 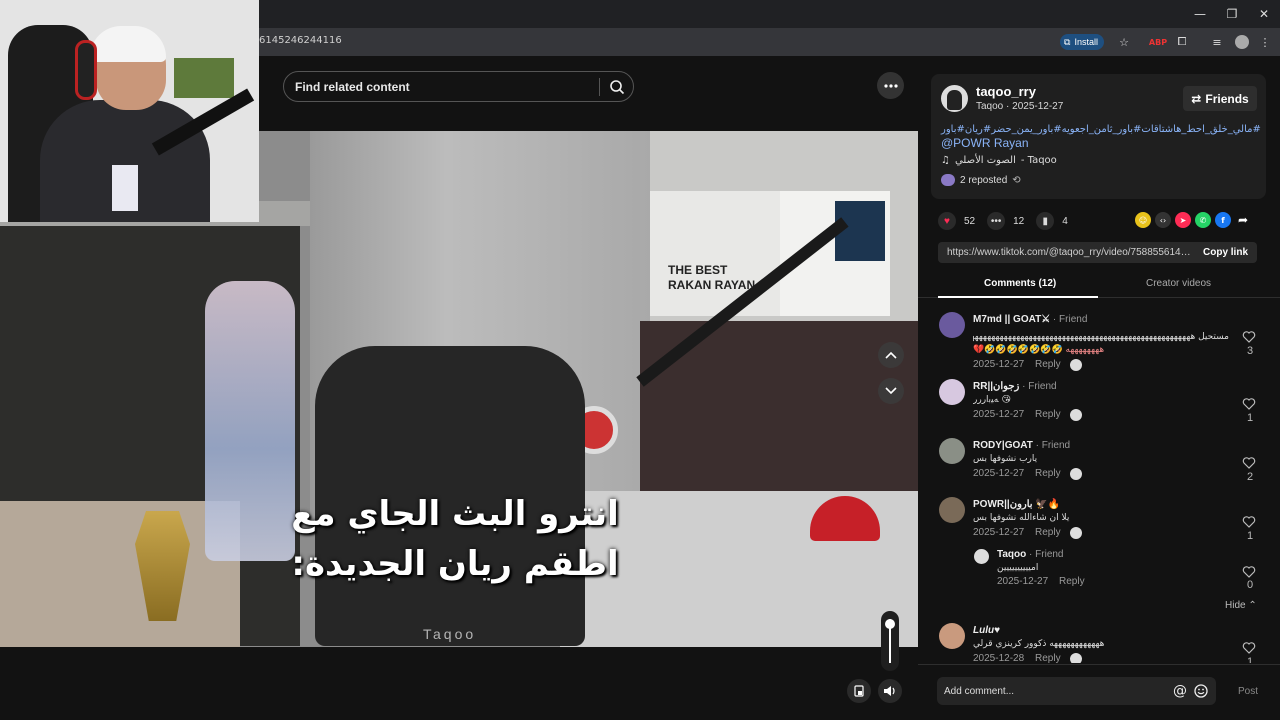 I want to click on comment-text: يلا ان شاءالله نشوفها بس, so click(x=1021, y=518).